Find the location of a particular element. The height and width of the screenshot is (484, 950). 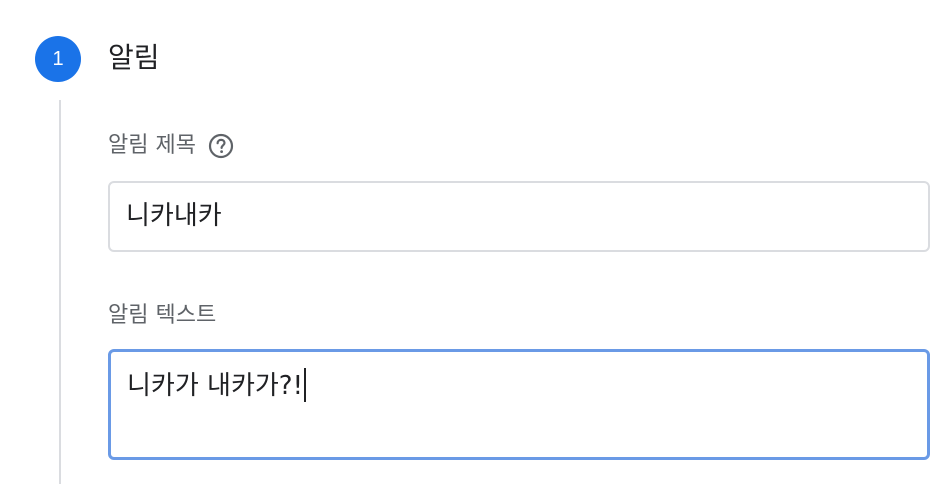

notification-text-label-row: 알림 텍스트 is located at coordinates (162, 316).